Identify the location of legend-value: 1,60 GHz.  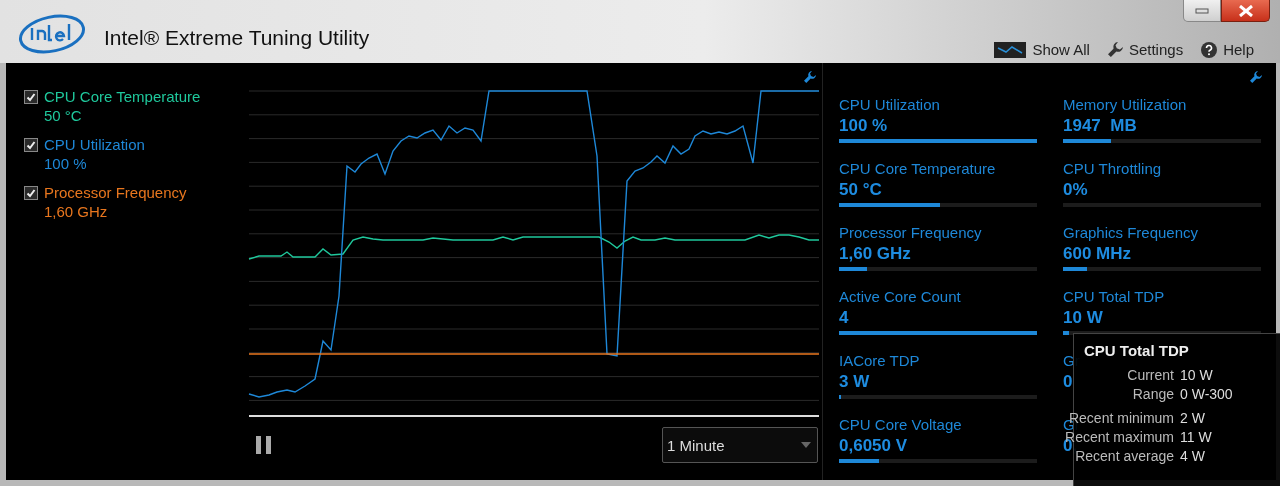
(76, 211).